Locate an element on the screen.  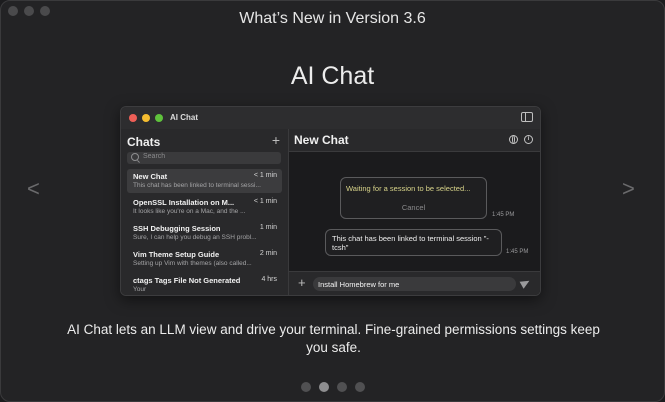
search-icon is located at coordinates (135, 157).